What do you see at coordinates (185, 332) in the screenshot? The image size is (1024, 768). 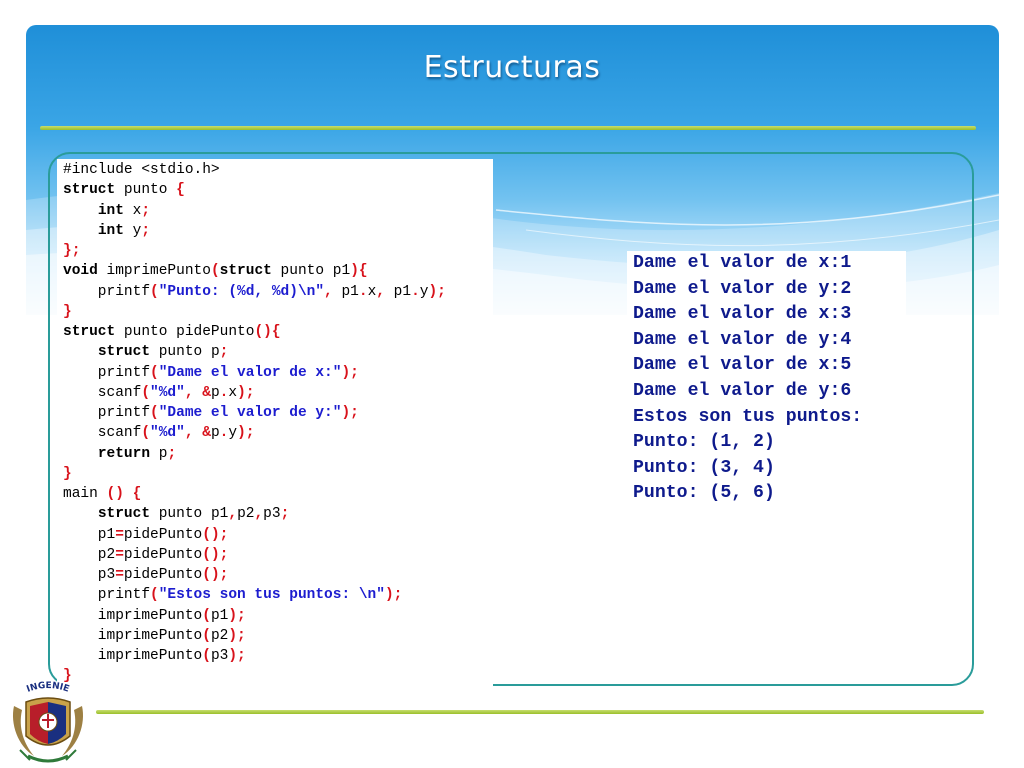 I see `code-token: punto pidePunto` at bounding box center [185, 332].